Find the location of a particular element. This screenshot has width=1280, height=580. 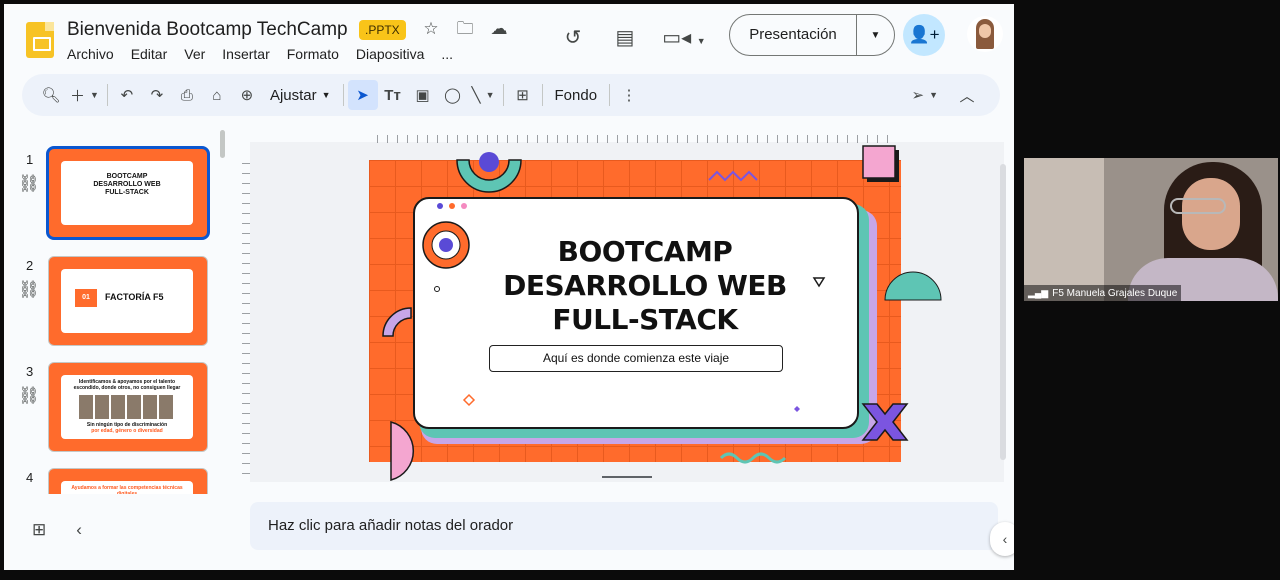

teal-half-circle-shape is located at coordinates (913, 286).